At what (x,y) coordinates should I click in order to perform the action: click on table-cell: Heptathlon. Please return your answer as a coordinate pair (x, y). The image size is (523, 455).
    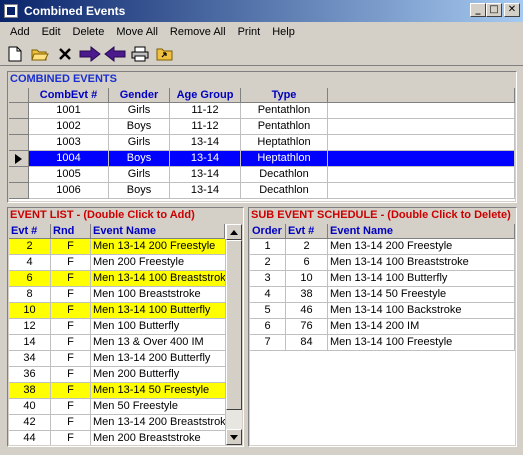
    Looking at the image, I should click on (284, 143).